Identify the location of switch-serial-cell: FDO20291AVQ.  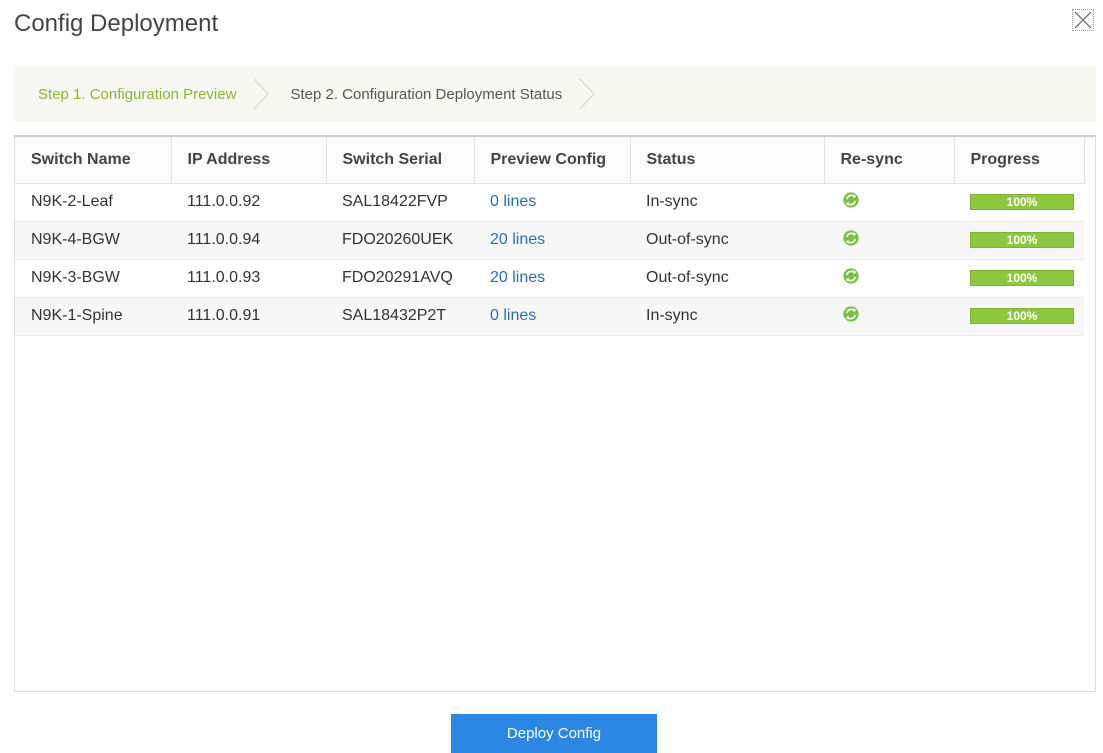
(400, 278).